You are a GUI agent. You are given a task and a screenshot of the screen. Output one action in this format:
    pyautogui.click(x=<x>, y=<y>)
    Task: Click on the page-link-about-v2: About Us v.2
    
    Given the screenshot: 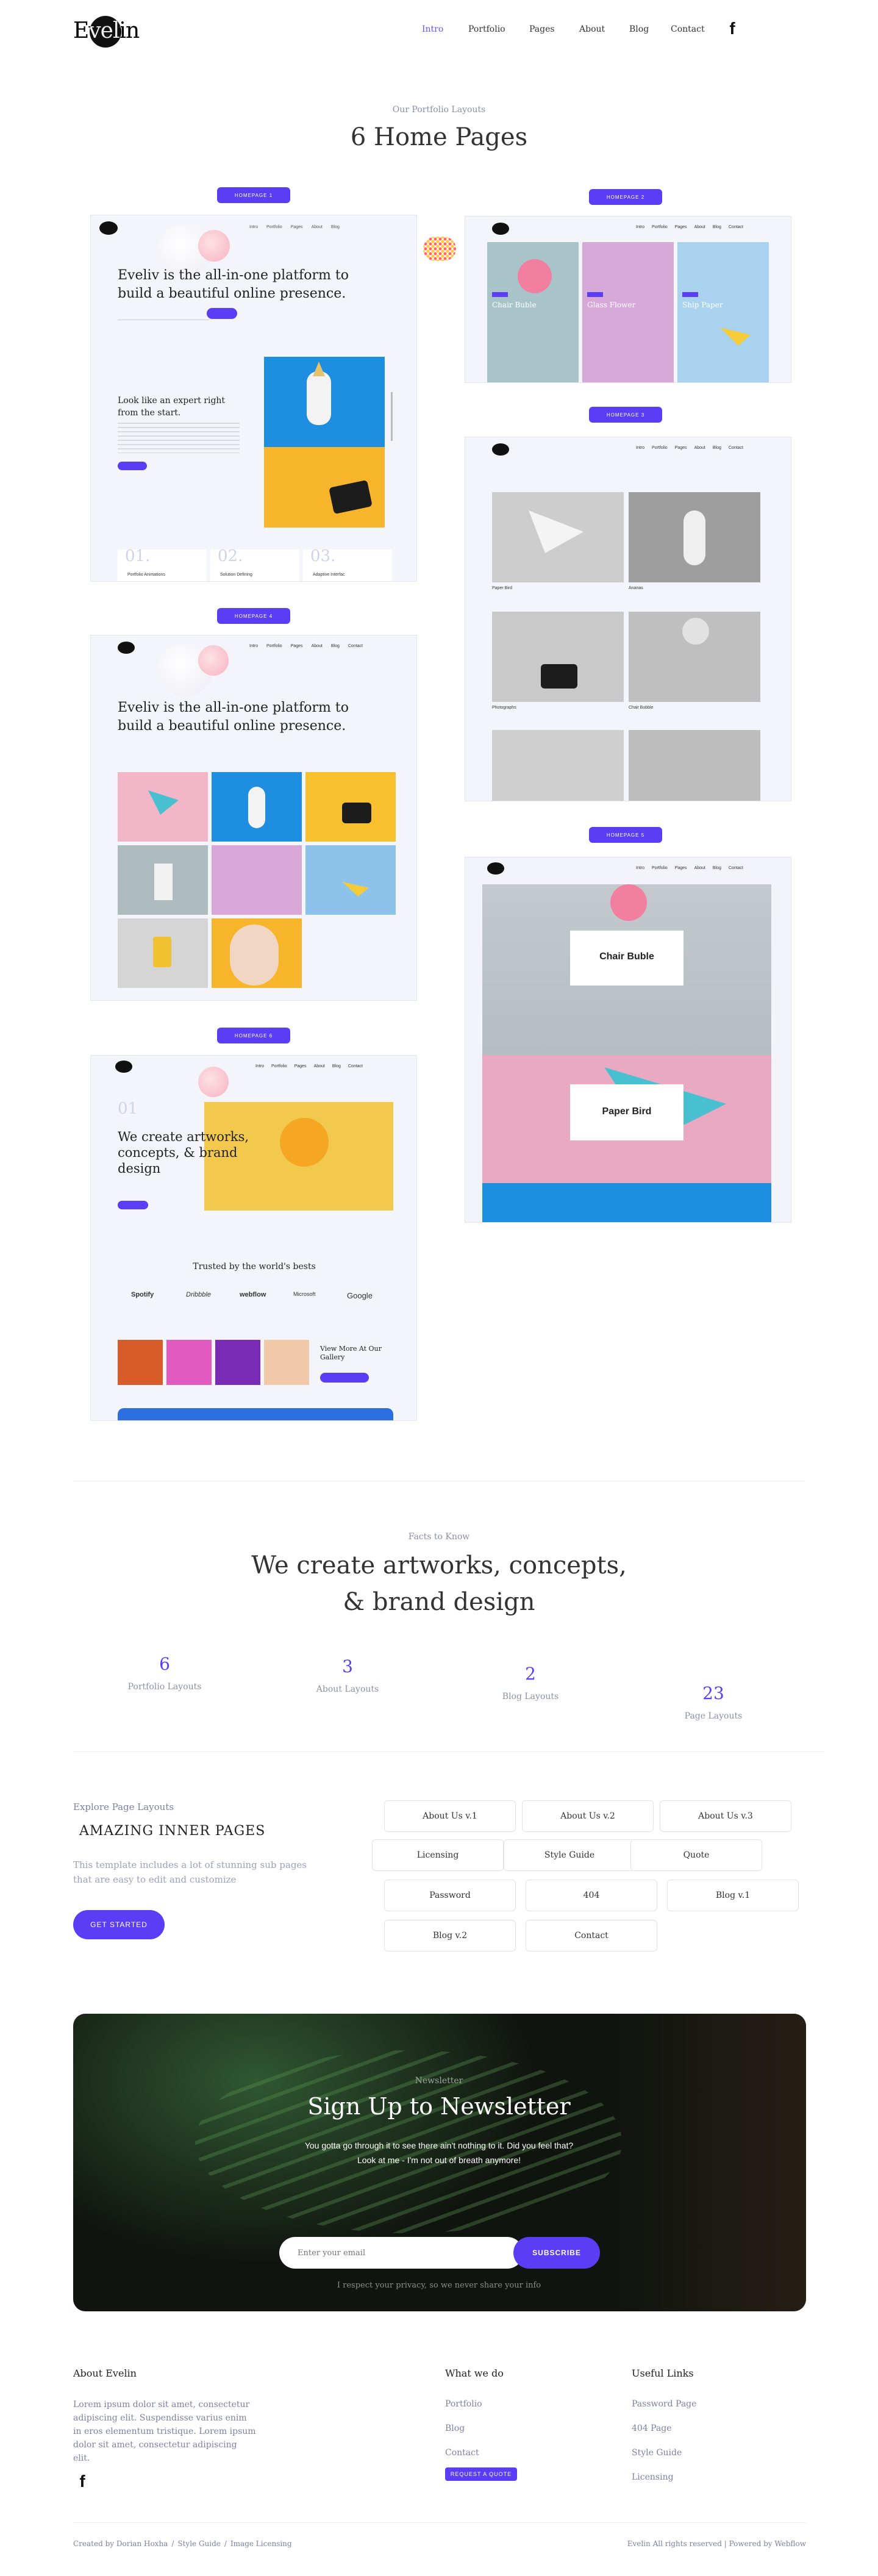 What is the action you would take?
    pyautogui.click(x=588, y=1816)
    